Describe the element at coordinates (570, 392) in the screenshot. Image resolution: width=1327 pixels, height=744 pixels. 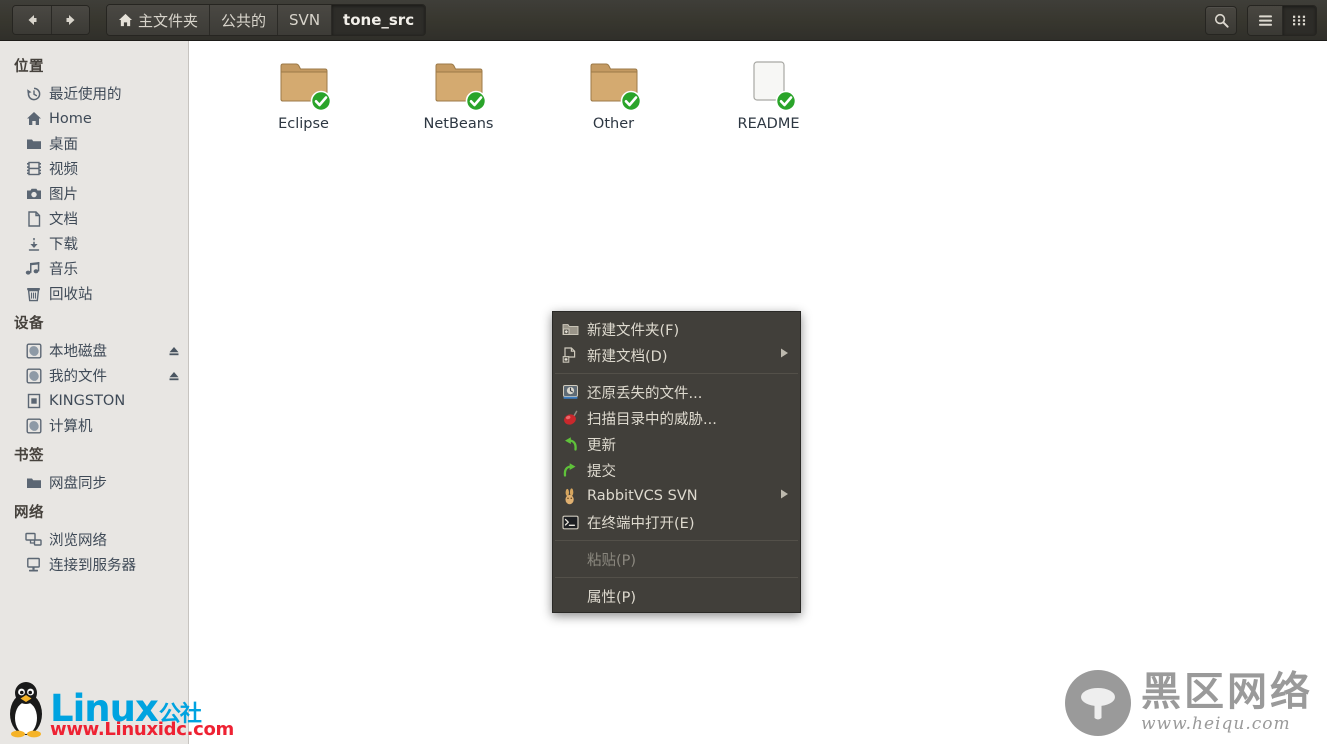
I see `restore-icon` at that location.